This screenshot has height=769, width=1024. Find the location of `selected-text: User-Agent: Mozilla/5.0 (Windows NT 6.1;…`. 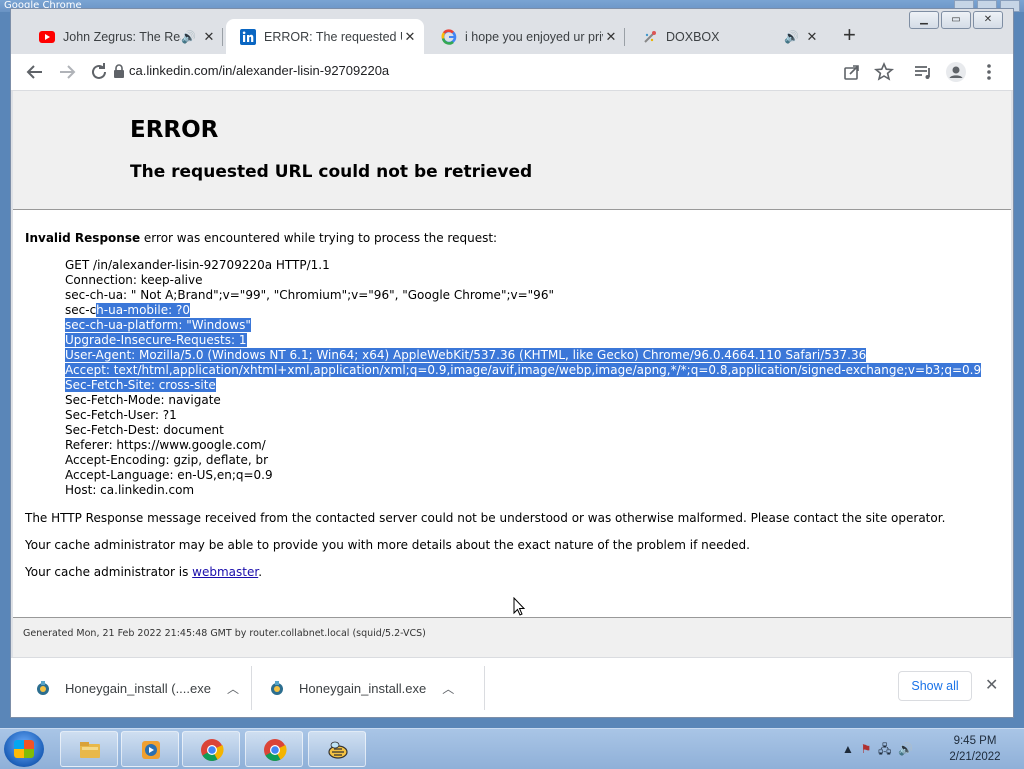

selected-text: User-Agent: Mozilla/5.0 (Windows NT 6.1;… is located at coordinates (466, 355).